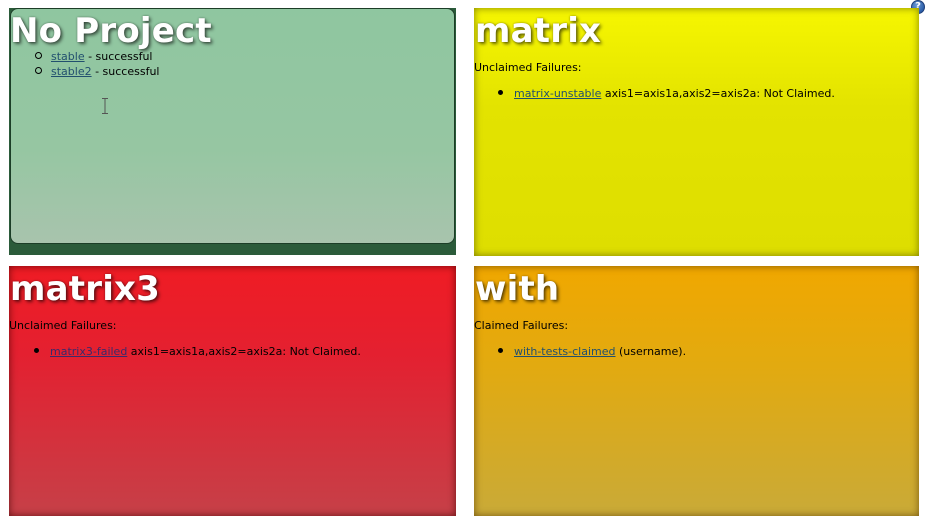  Describe the element at coordinates (557, 93) in the screenshot. I see `job-link-matrix-unstable: matrix-unstable` at that location.